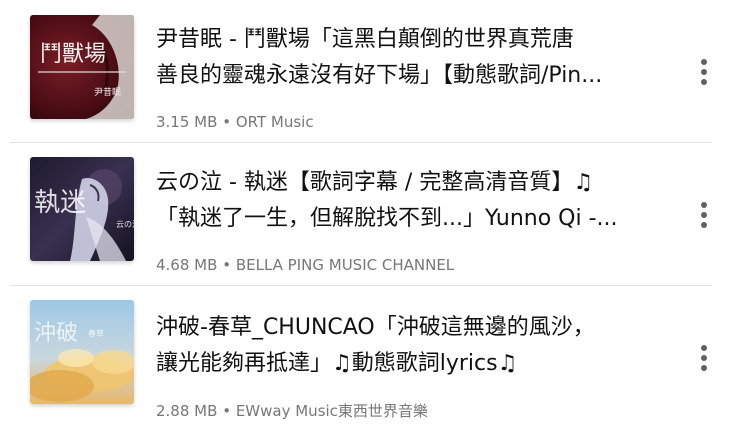  I want to click on channel-name: EWway Music東西世界音樂, so click(331, 411).